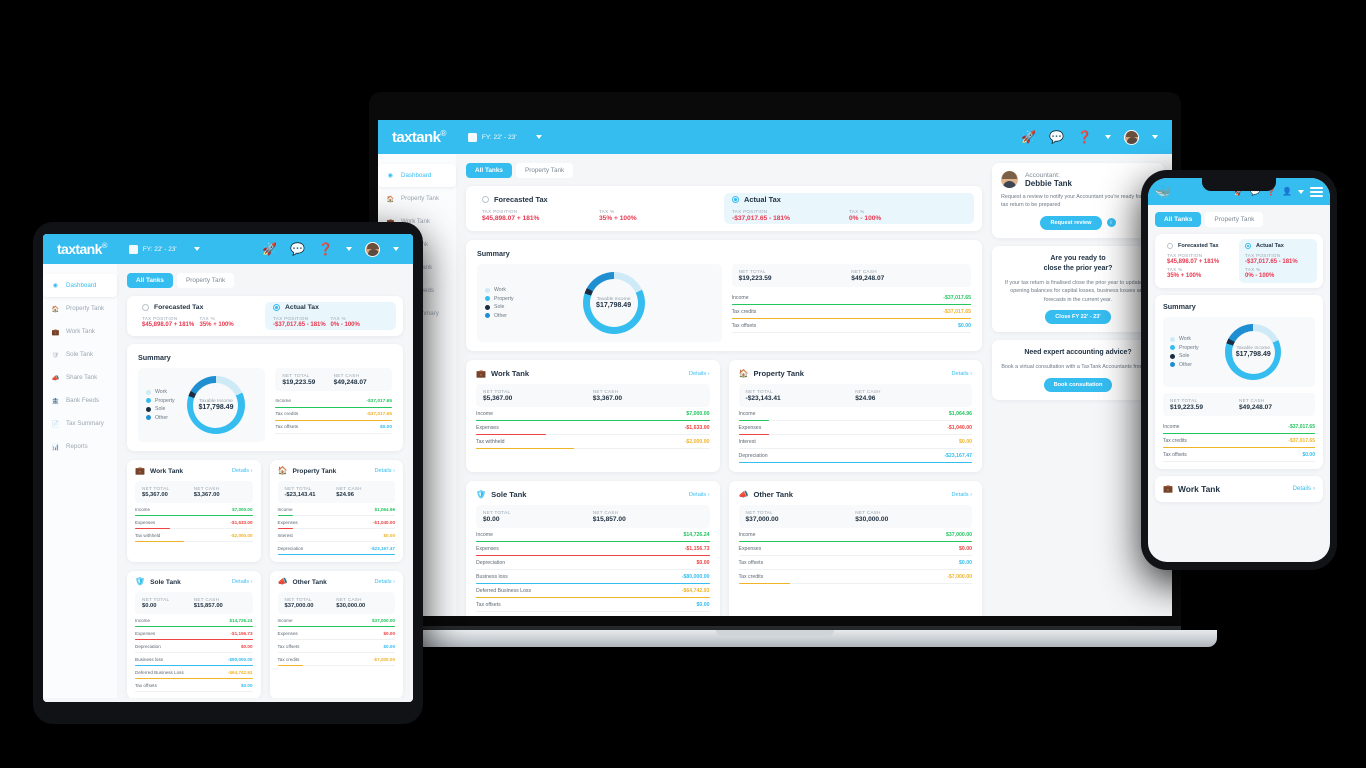  I want to click on phone-actual-header: Actual Tax, so click(1278, 246).